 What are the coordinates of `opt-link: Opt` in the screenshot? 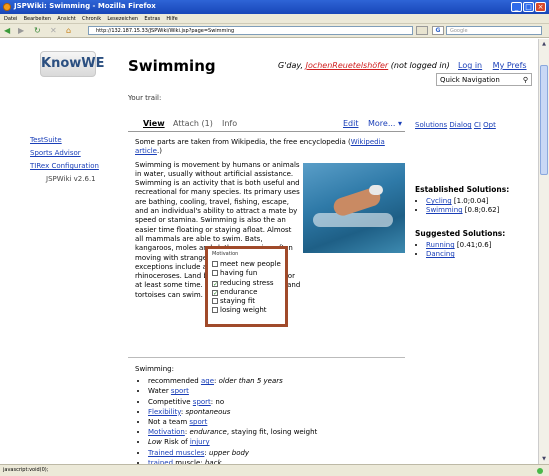 It's located at (489, 125).